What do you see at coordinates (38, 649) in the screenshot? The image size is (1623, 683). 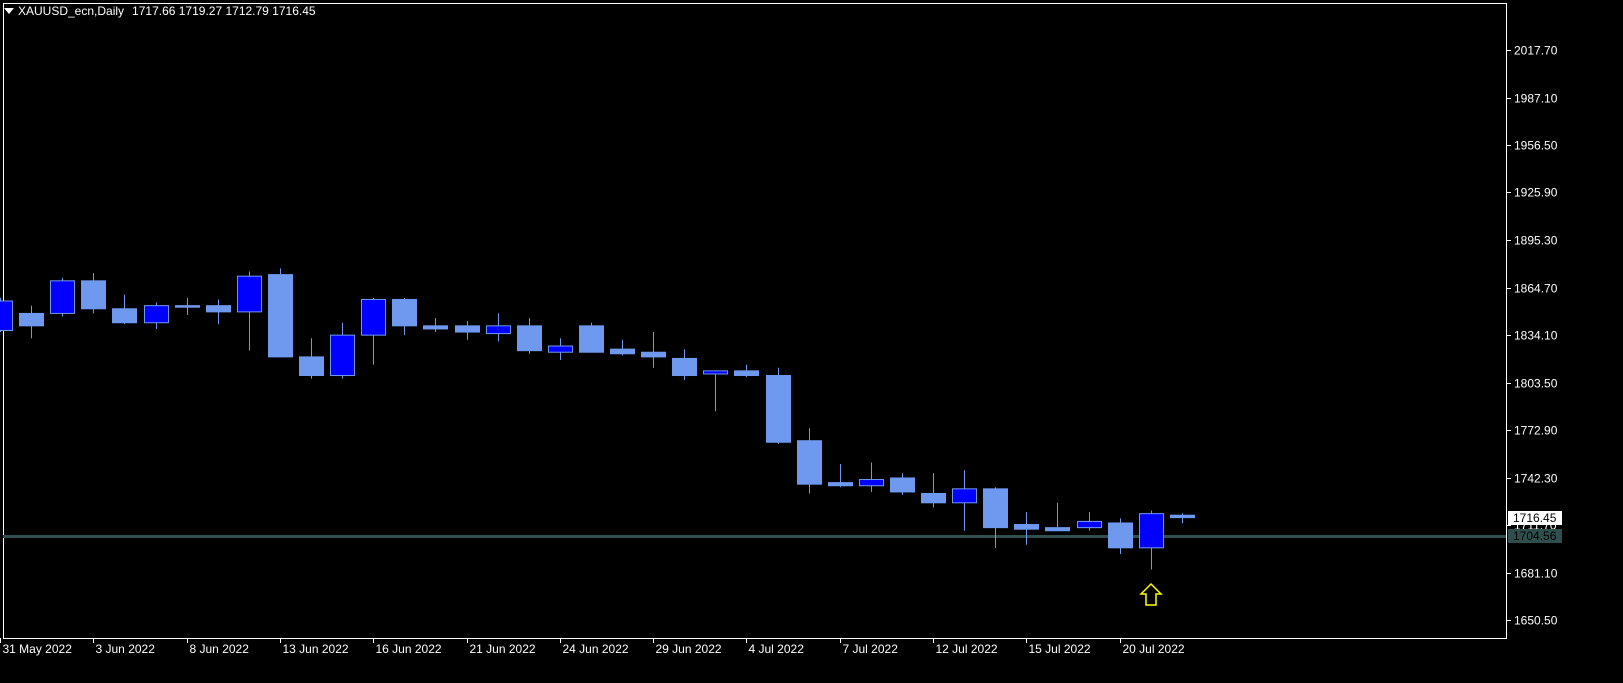 I see `x-axis-tick-label: 31 May 2022` at bounding box center [38, 649].